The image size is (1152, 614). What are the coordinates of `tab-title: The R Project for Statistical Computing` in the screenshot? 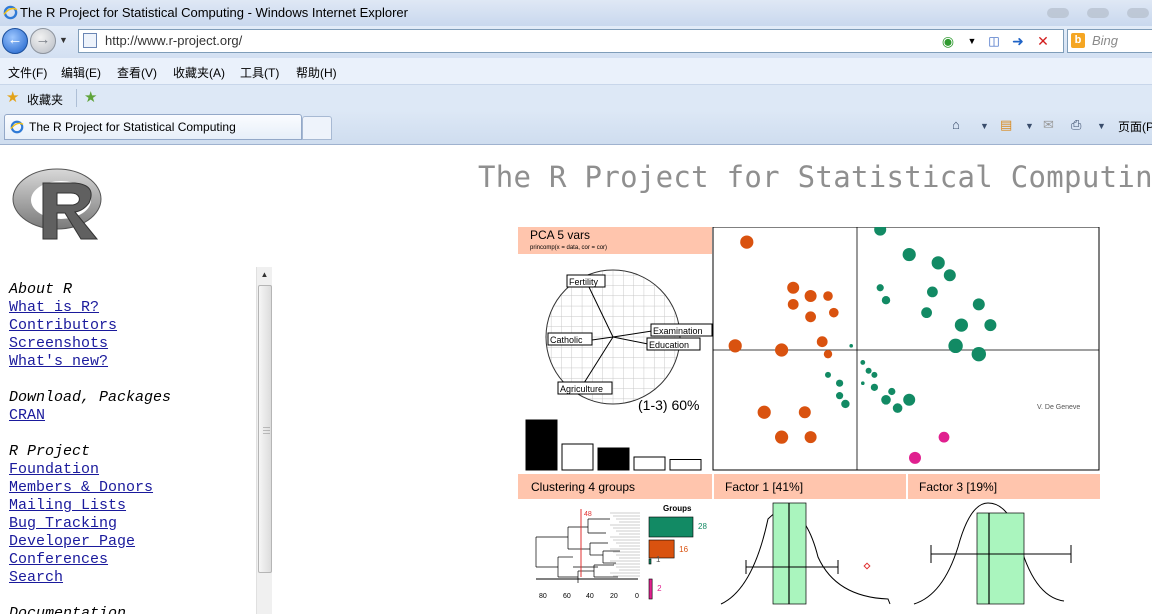 It's located at (132, 127).